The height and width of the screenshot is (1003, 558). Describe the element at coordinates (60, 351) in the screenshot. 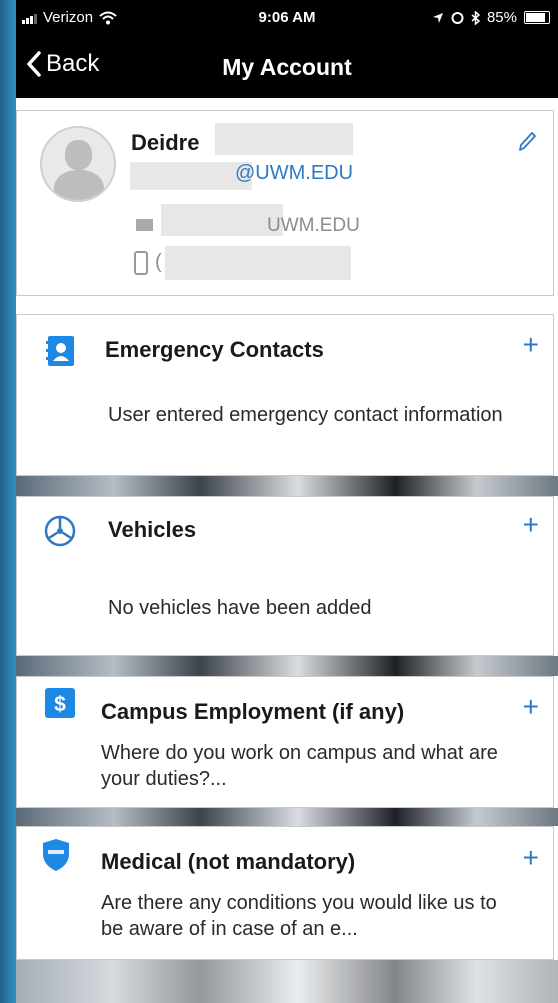

I see `contact-book-icon` at that location.